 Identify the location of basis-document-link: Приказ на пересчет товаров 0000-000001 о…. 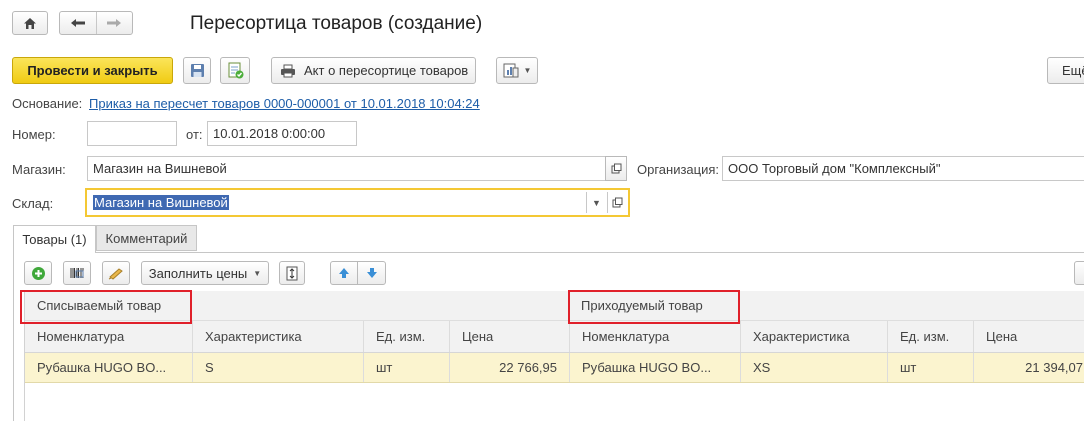
(284, 103).